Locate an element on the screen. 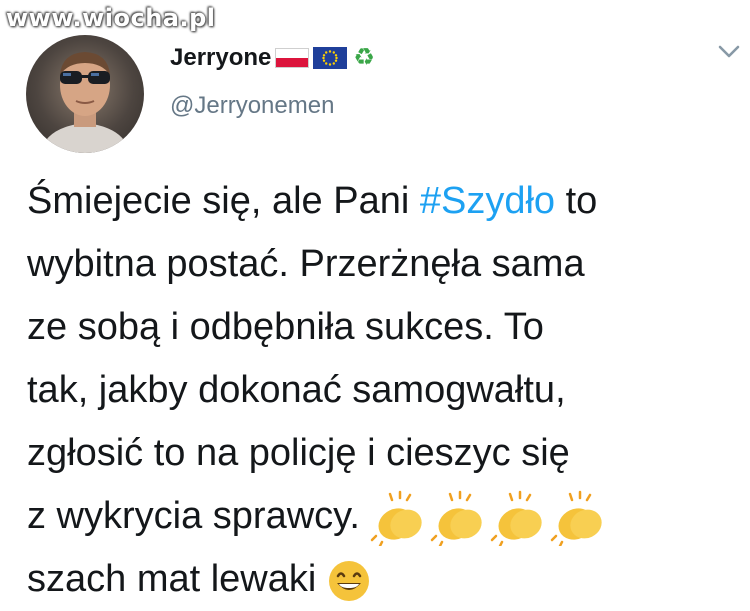 Image resolution: width=750 pixels, height=611 pixels. tweet-line: tak, jakby dokonać samogwałtu, is located at coordinates (296, 390).